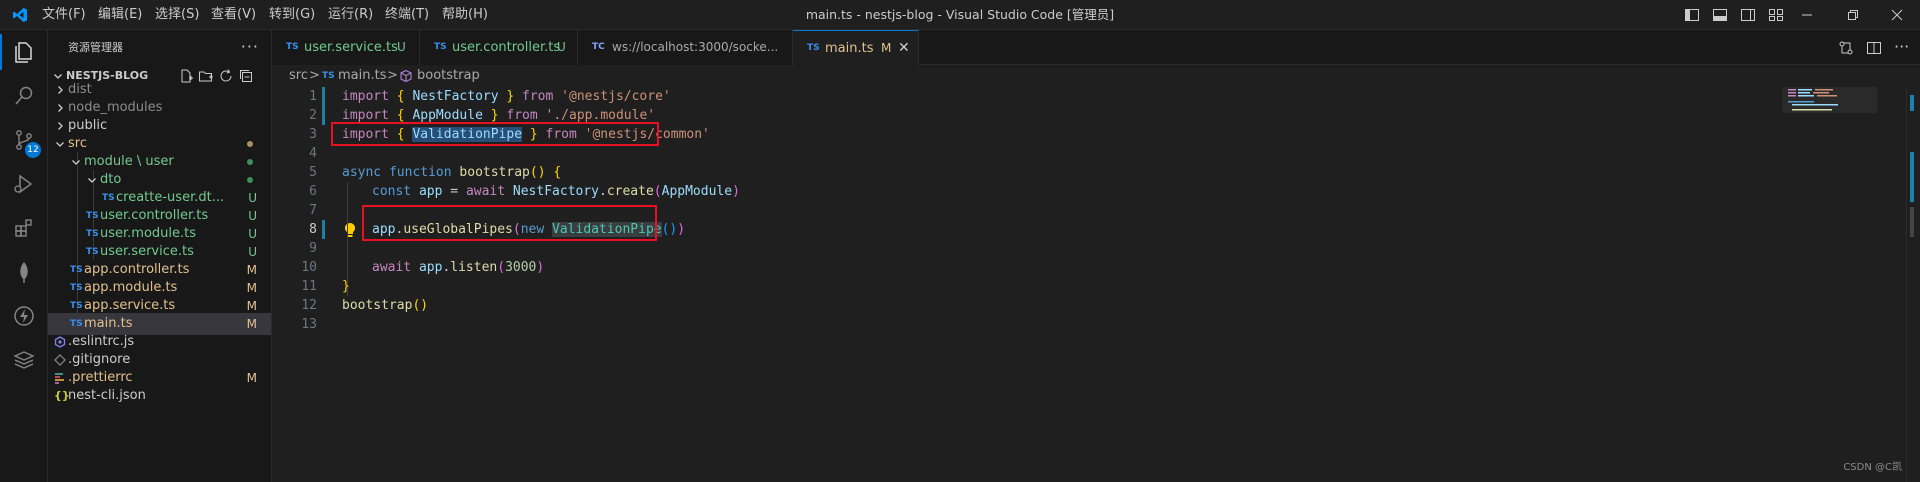 The image size is (1920, 482). I want to click on watermark: CSDN @C凯, so click(1872, 467).